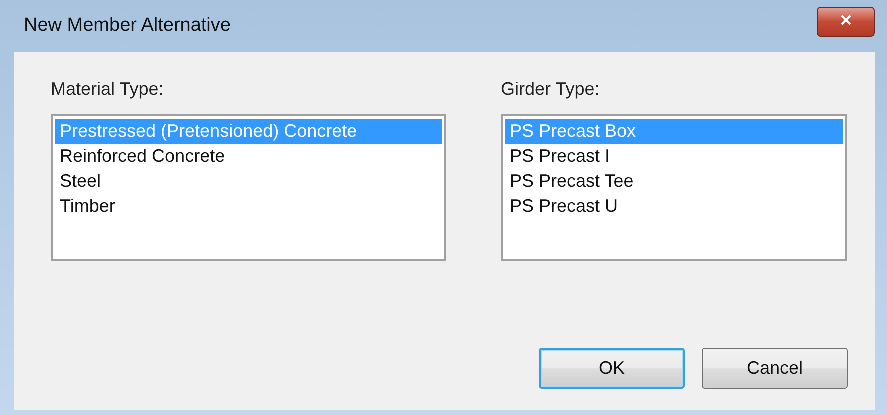  Describe the element at coordinates (674, 206) in the screenshot. I see `list-item: PS Precast U` at that location.